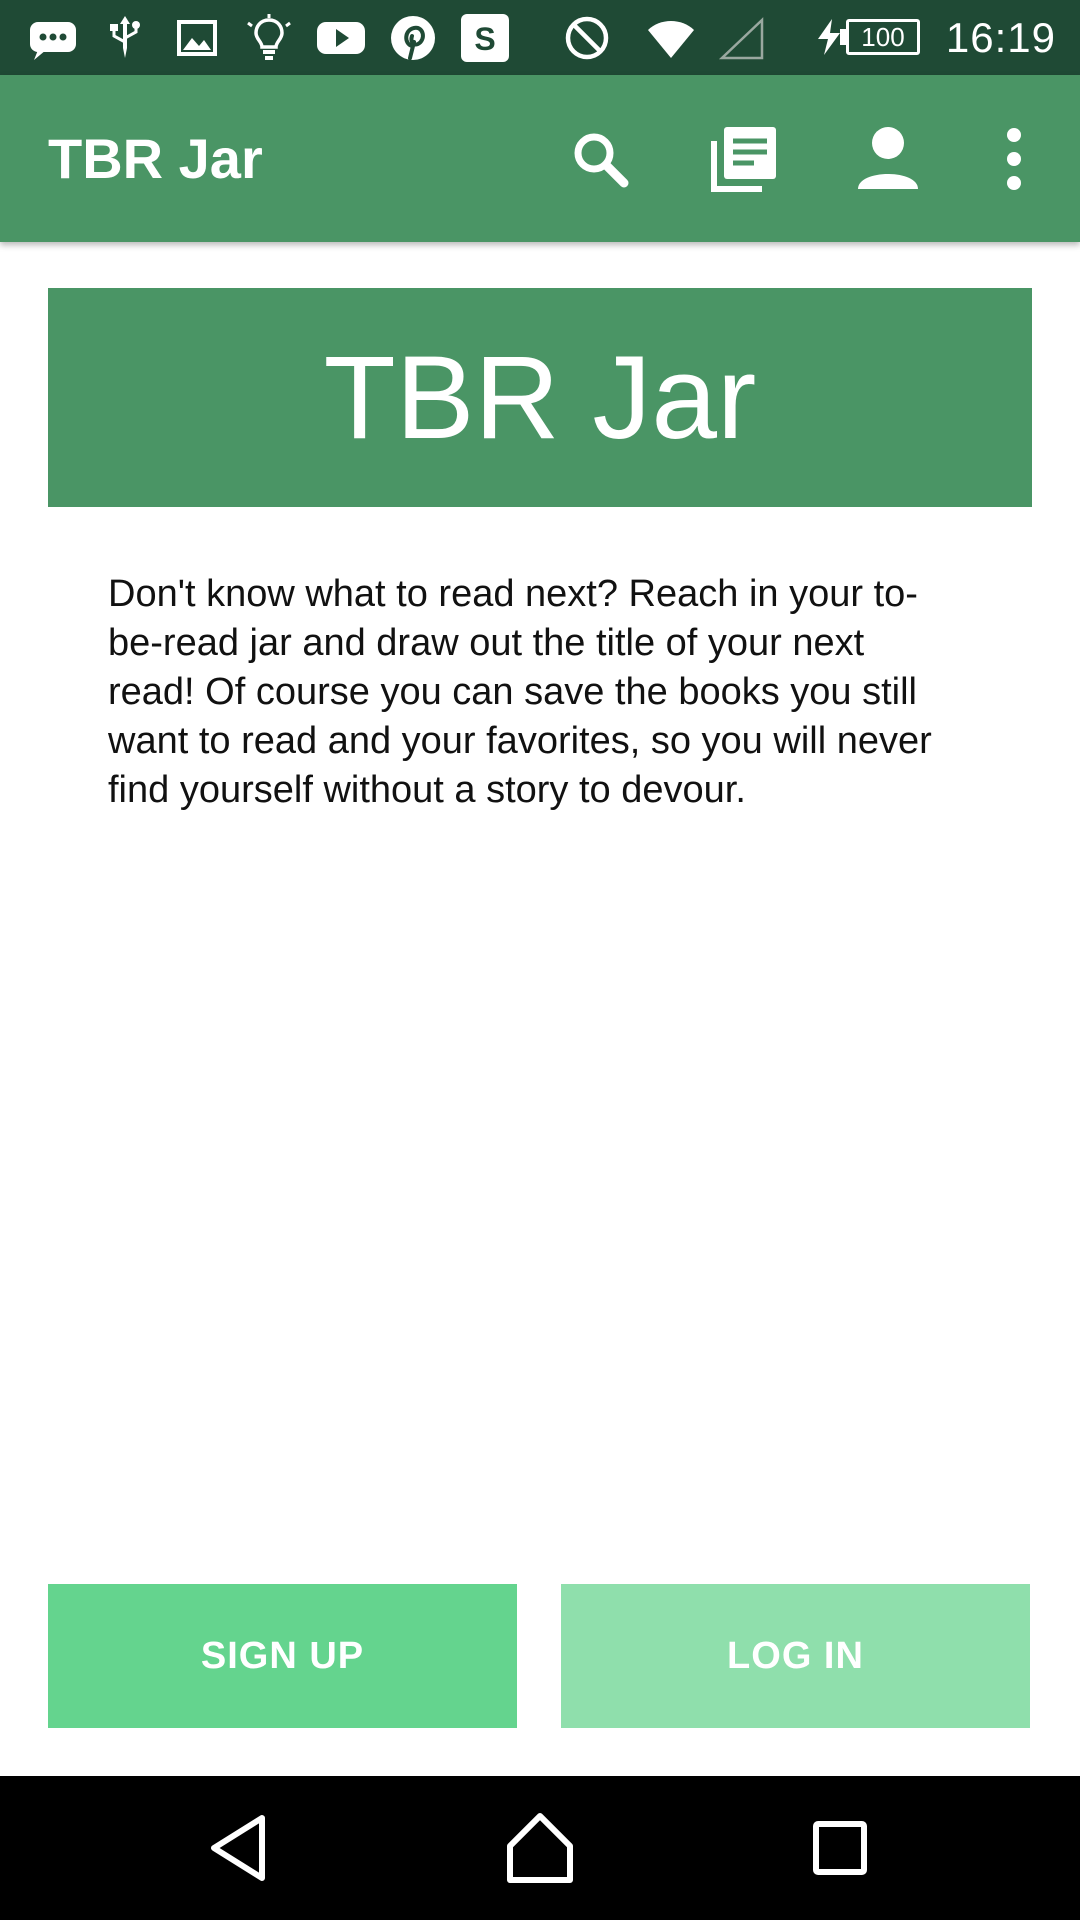  Describe the element at coordinates (840, 1848) in the screenshot. I see `recents-icon` at that location.